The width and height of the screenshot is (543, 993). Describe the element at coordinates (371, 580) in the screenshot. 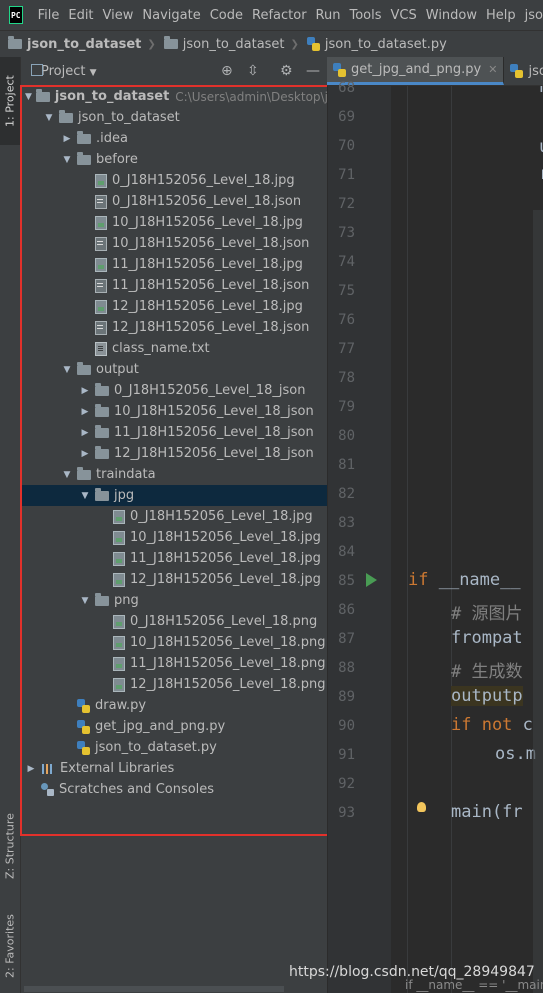

I see `run-icon` at that location.